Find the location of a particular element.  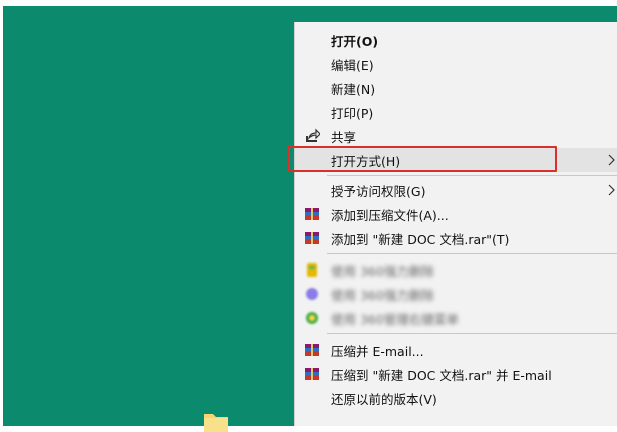

menu-item-label: 共享 is located at coordinates (344, 137).